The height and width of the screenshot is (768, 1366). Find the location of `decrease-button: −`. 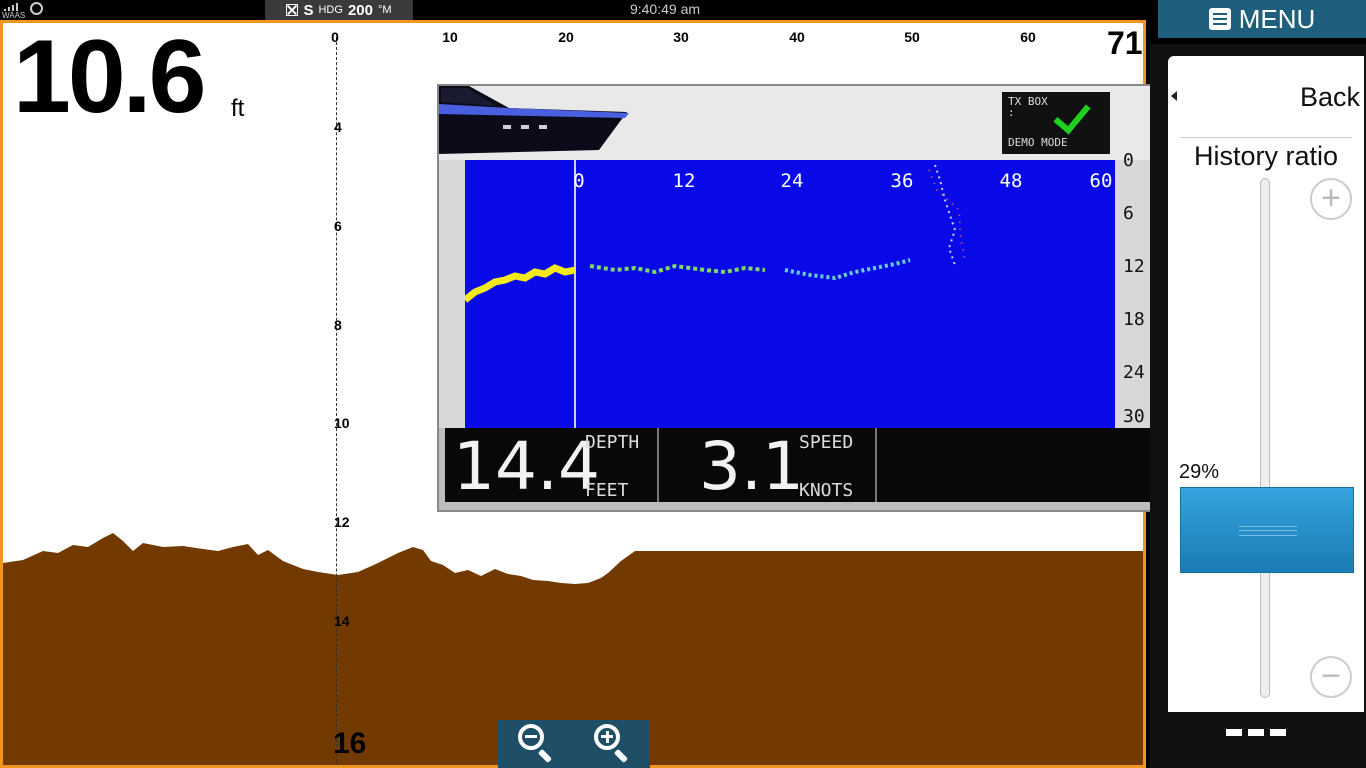

decrease-button: − is located at coordinates (1331, 677).